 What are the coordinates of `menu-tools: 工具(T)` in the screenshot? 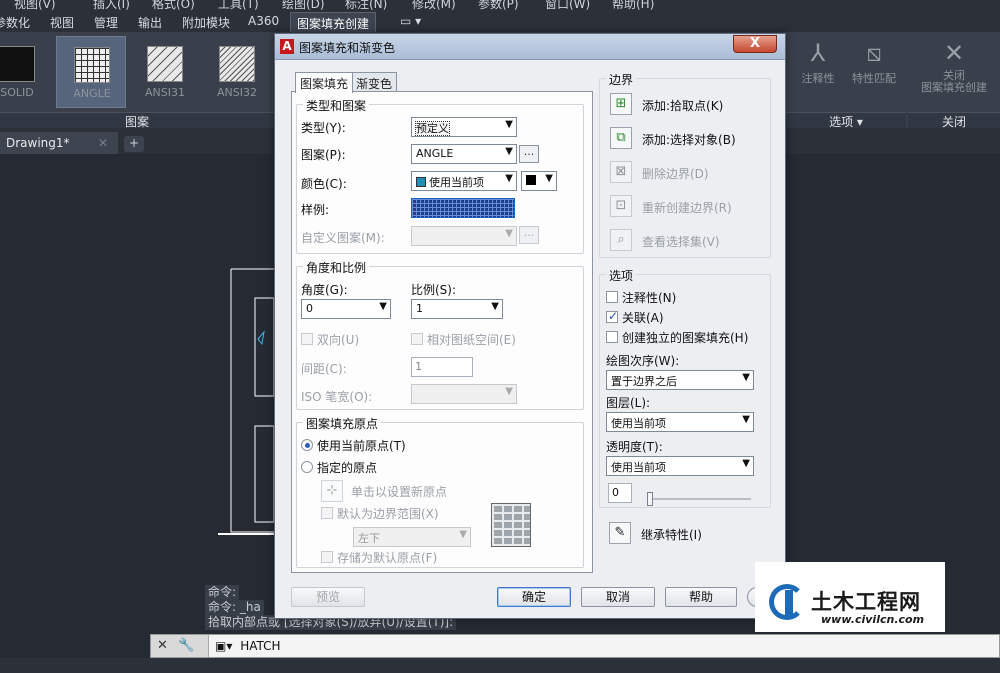 It's located at (238, 6).